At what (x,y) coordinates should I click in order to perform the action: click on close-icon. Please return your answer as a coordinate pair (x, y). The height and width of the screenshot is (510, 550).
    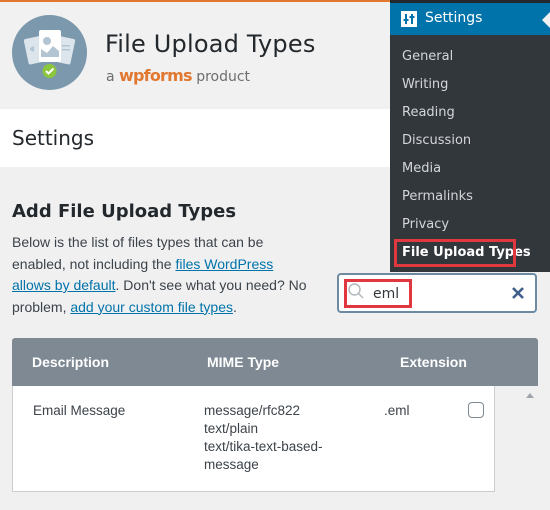
    Looking at the image, I should click on (518, 293).